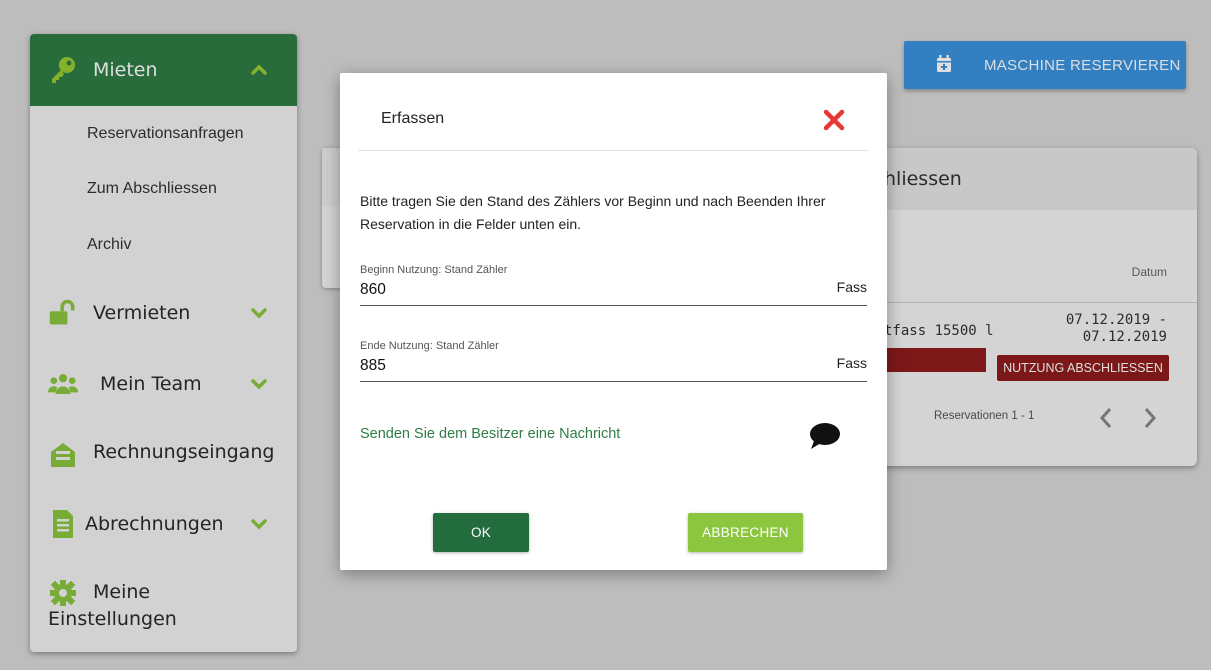  What do you see at coordinates (851, 287) in the screenshot?
I see `start-counter-unit: Fass` at bounding box center [851, 287].